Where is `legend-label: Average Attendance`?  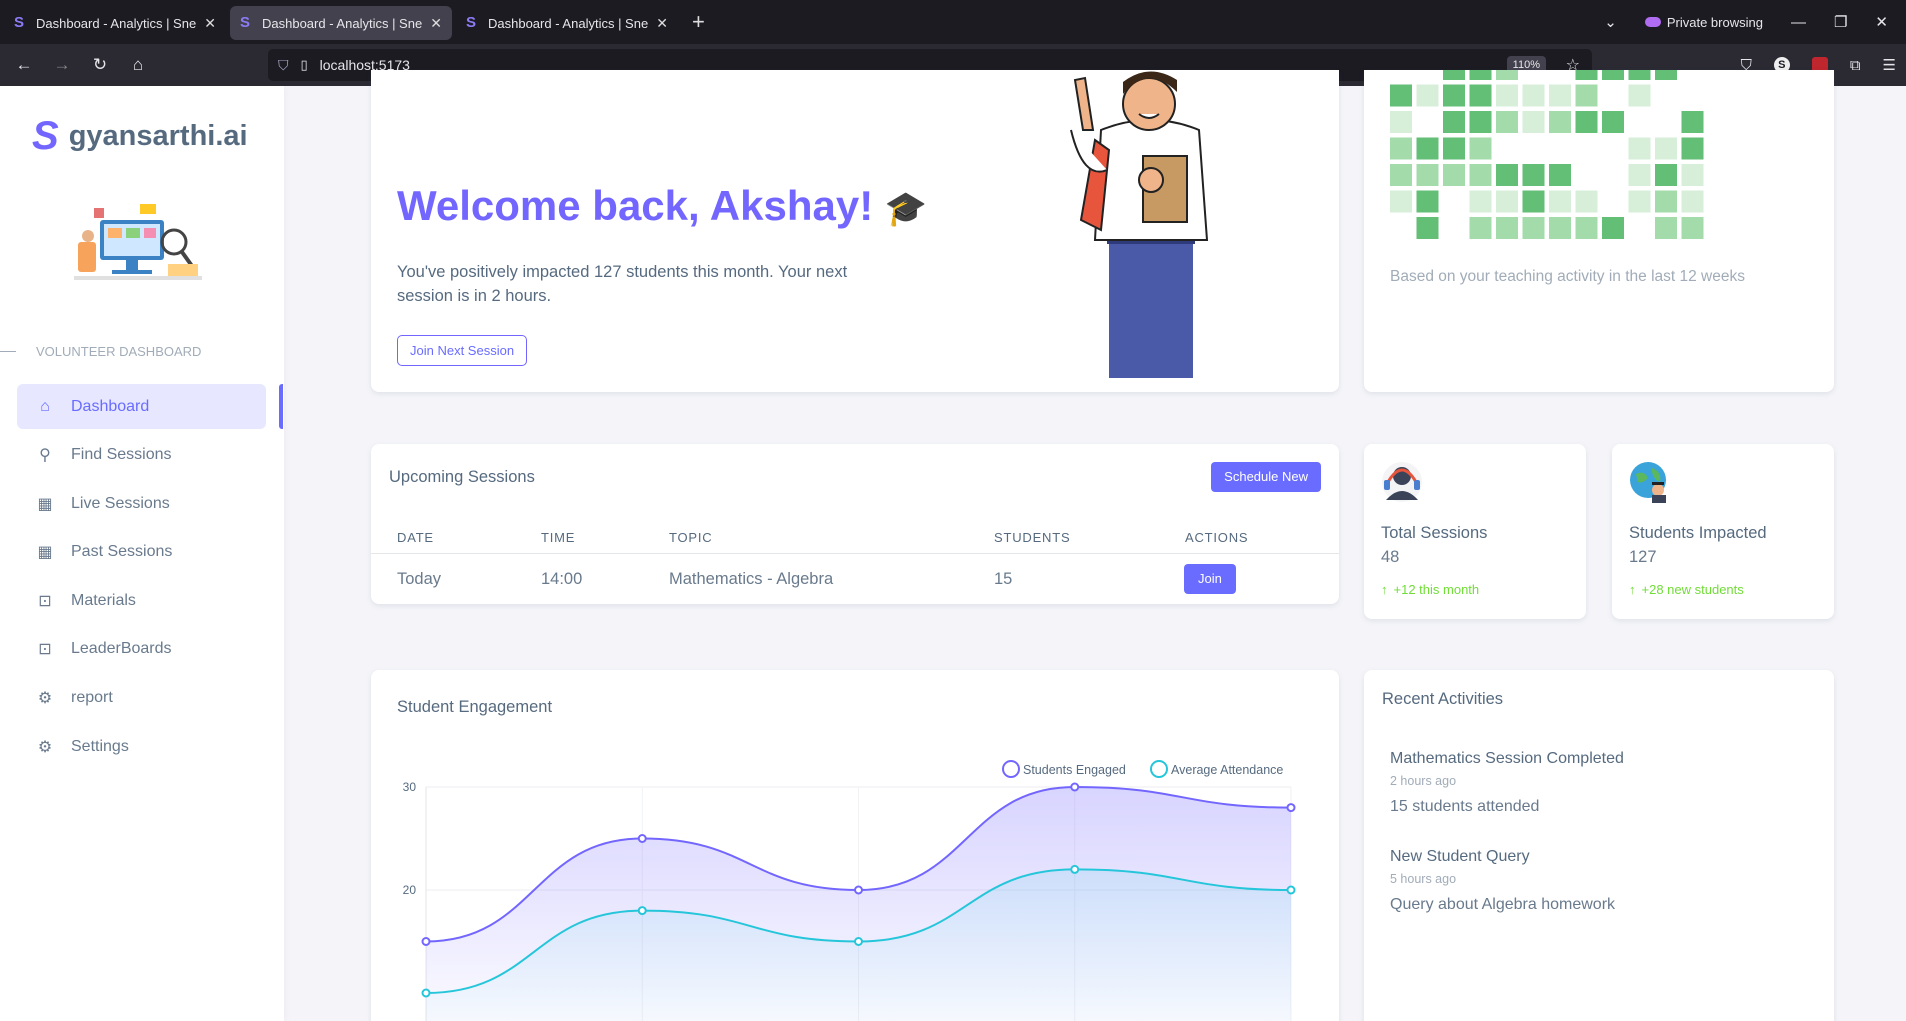 legend-label: Average Attendance is located at coordinates (1227, 770).